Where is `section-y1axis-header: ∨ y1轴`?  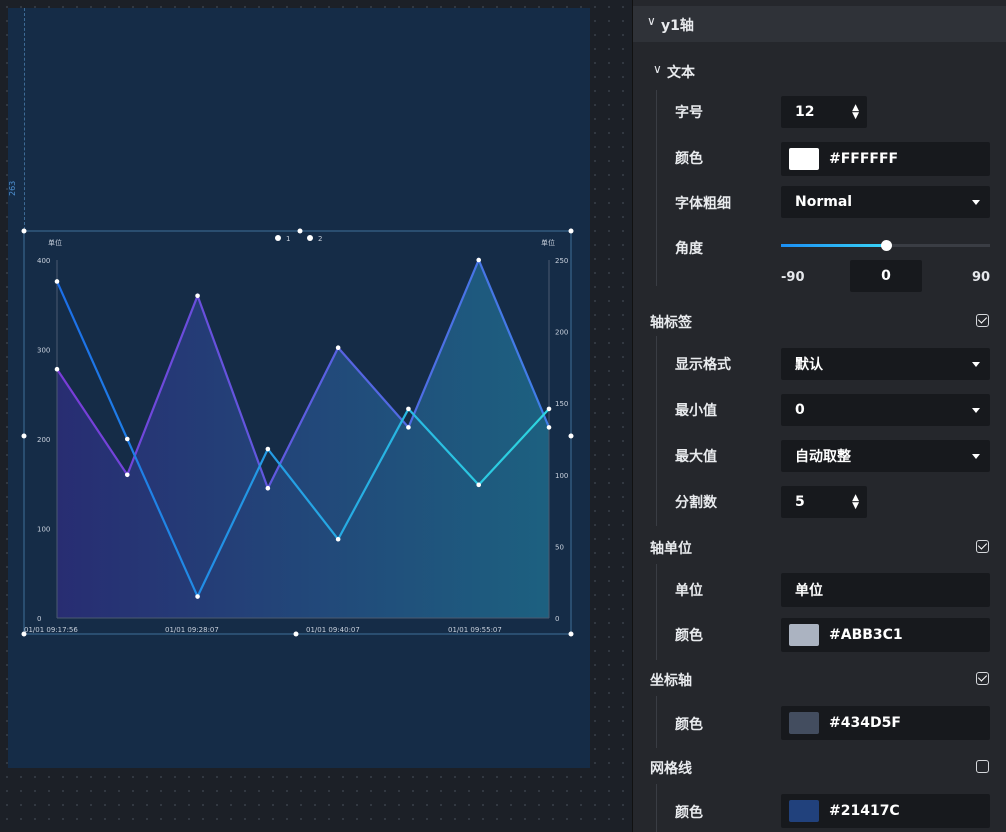
section-y1axis-header: ∨ y1轴 is located at coordinates (819, 24).